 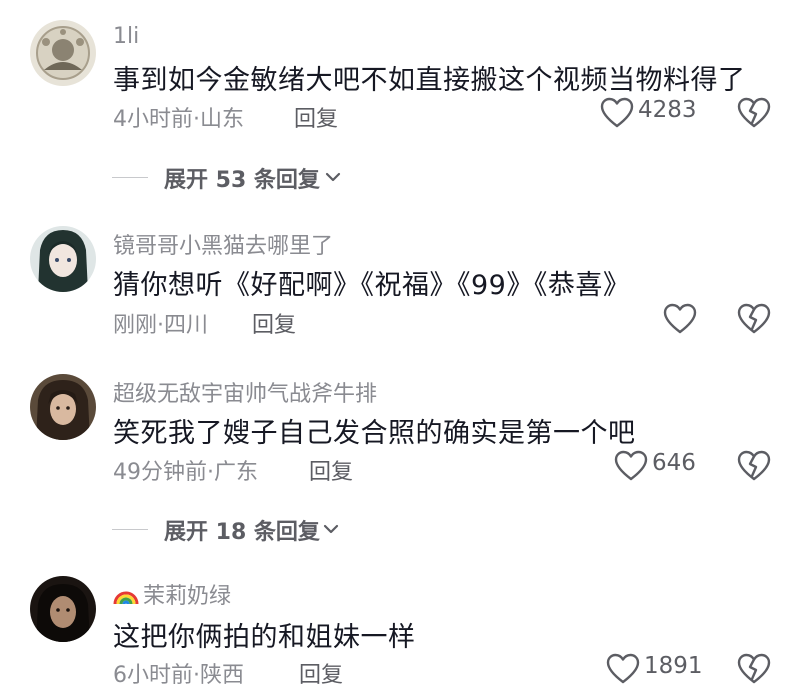 I want to click on comment-text: 猜你想听《好配啊》《祝福》《99》《恭喜》, so click(x=372, y=285).